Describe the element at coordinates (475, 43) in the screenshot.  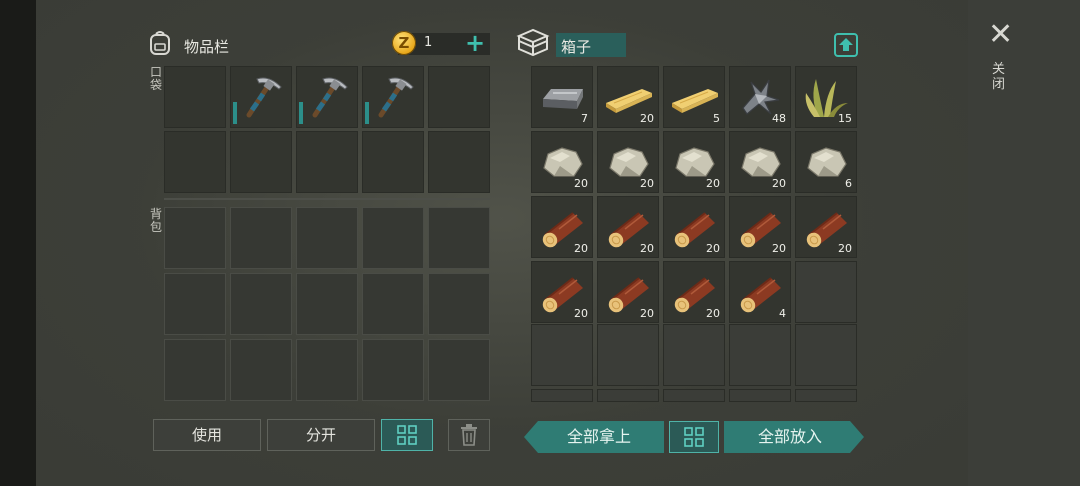
I see `add-coins-button: +` at that location.